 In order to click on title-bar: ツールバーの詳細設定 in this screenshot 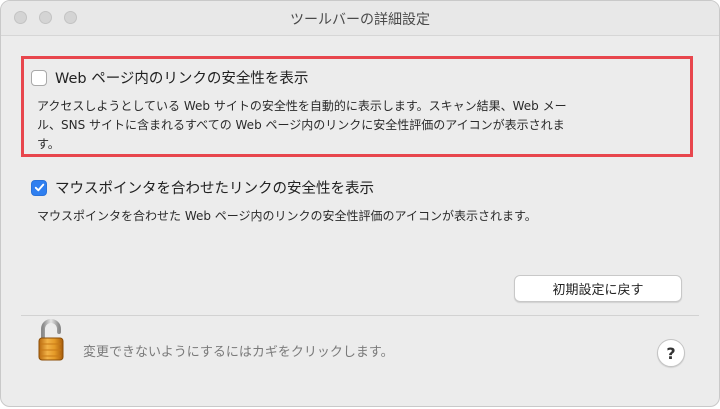, I will do `click(360, 18)`.